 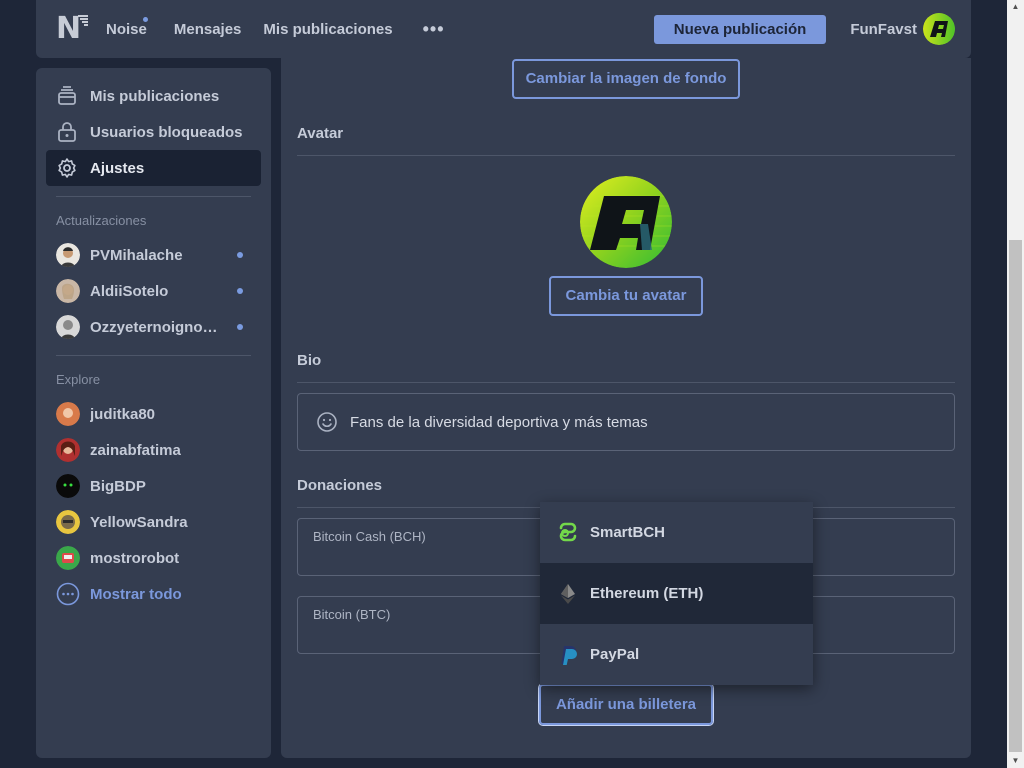 I want to click on donation-field-label: Bitcoin Cash (BCH), so click(x=369, y=536).